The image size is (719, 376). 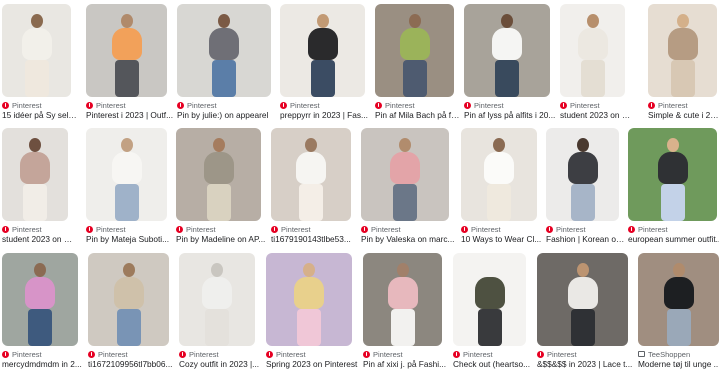 I want to click on image-result-card: Pinterest Simple & cute i 2023, so click(x=683, y=65).